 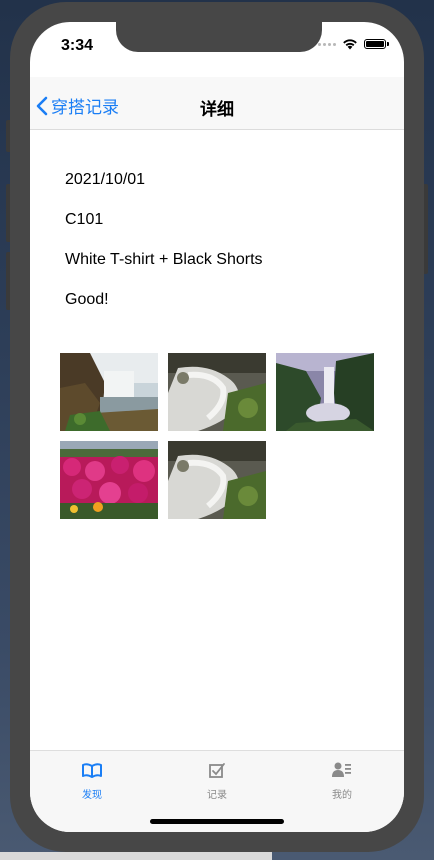 I want to click on stream-cascade-photo, so click(x=217, y=392).